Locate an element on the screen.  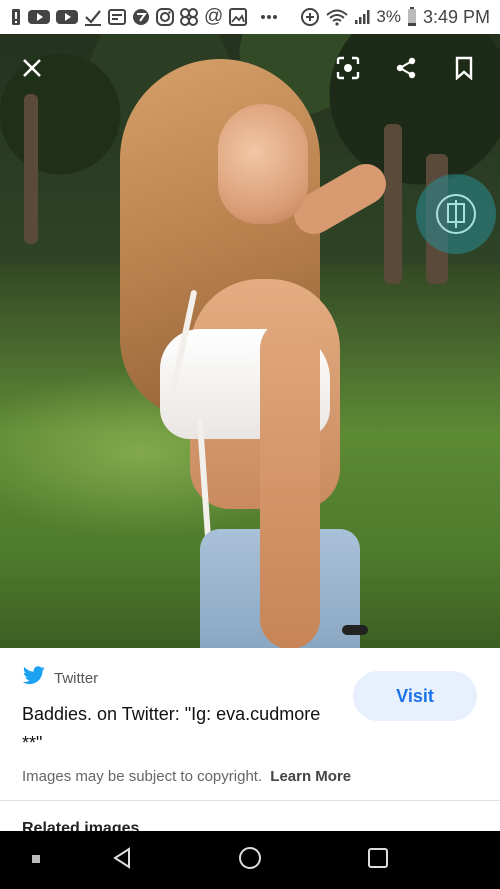
alert-icon is located at coordinates (16, 17).